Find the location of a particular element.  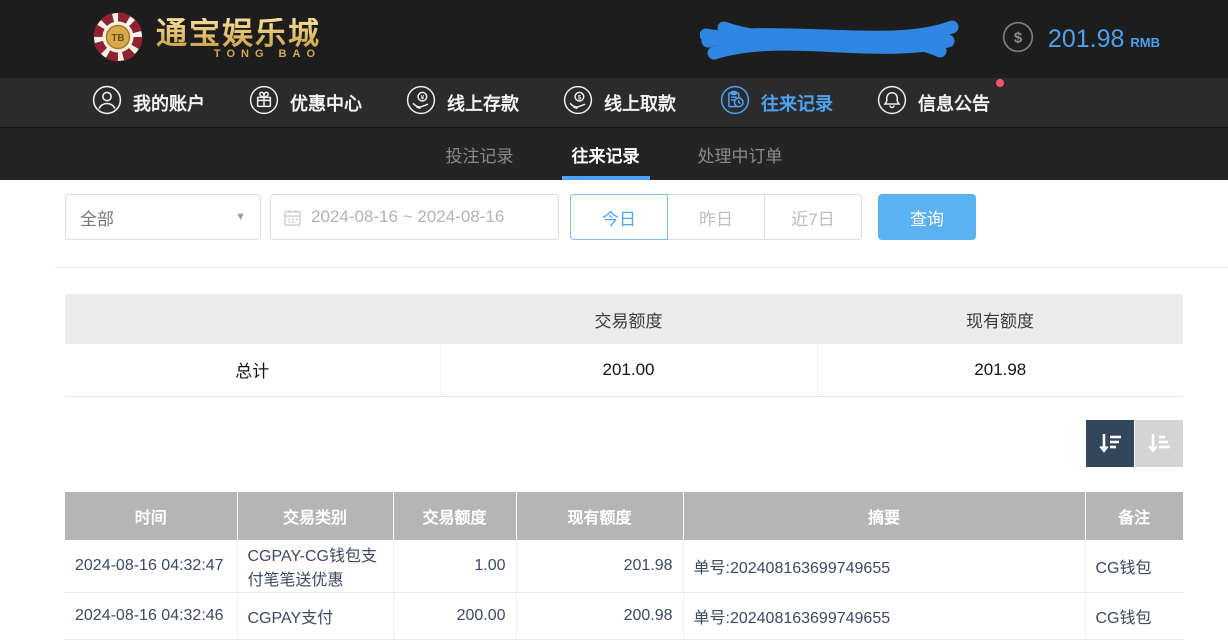

summary-total-balance: 201.98 is located at coordinates (999, 370).